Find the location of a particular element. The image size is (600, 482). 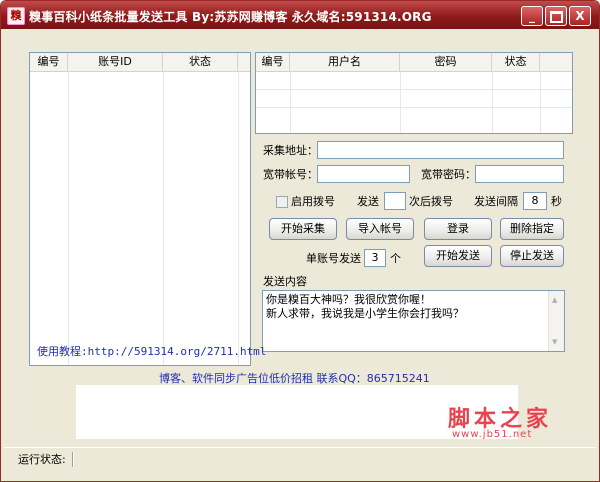

textarea-scrollbar: ▲ ▼ is located at coordinates (556, 321).